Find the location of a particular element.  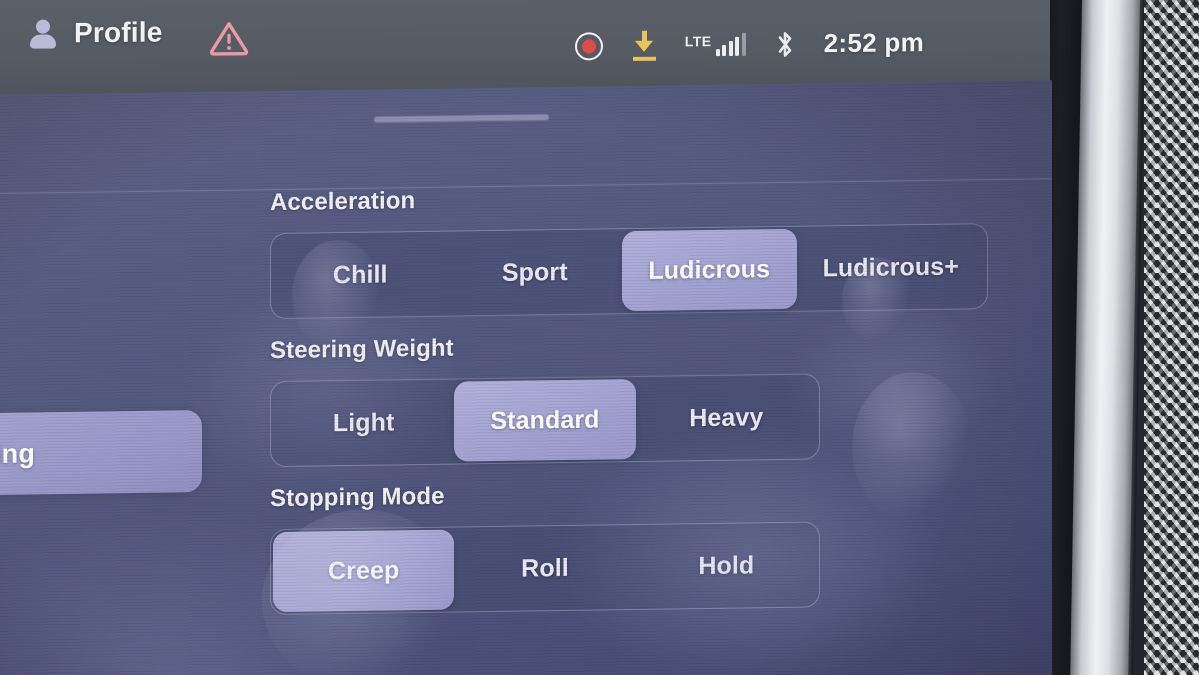

sidebar-item-label: & Steering is located at coordinates (18, 453).